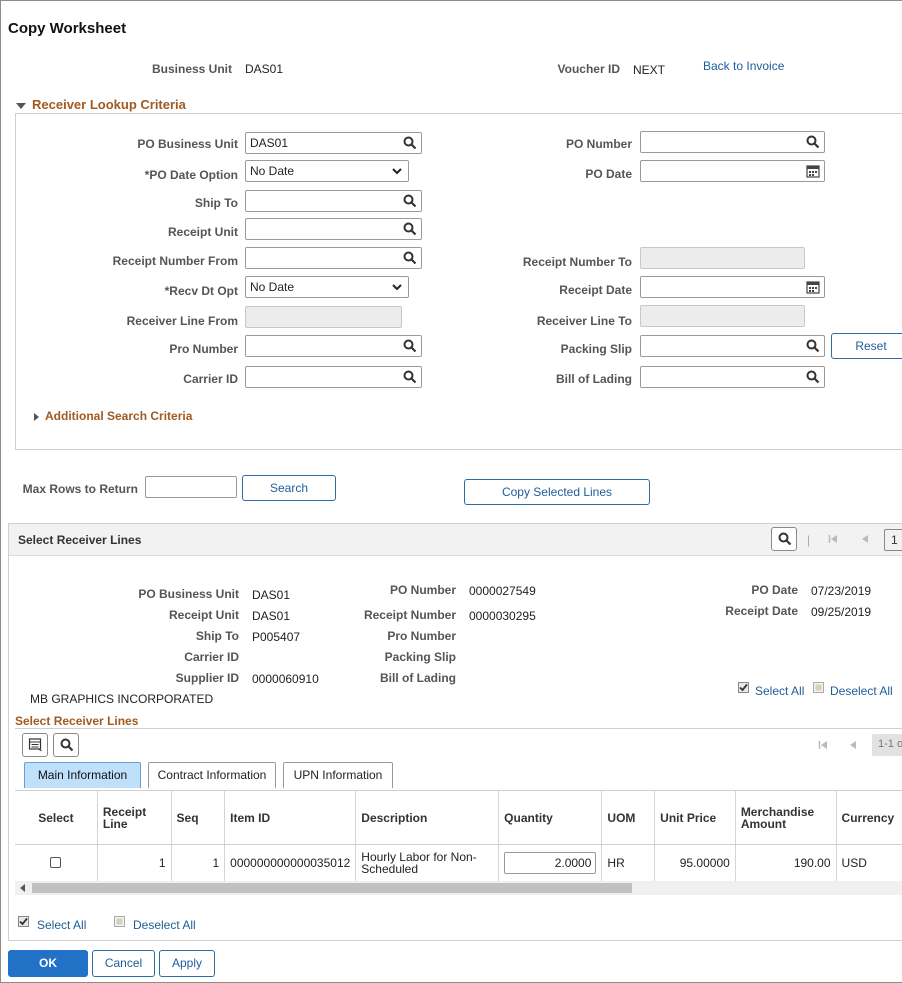 This screenshot has height=983, width=902. I want to click on po-date-option-select: No Date, so click(327, 171).